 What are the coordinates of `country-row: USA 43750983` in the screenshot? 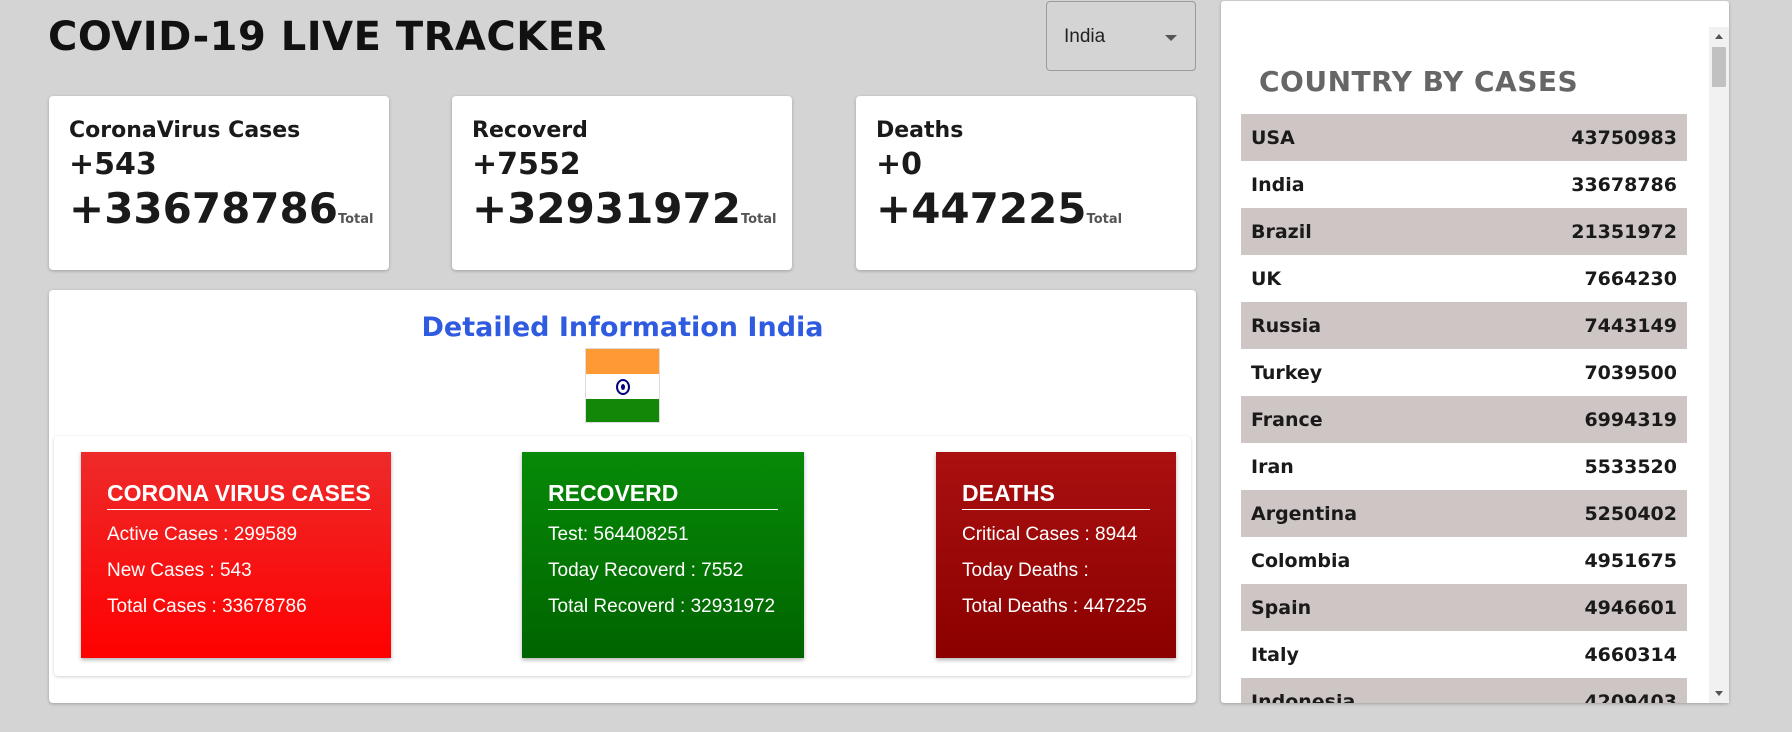 It's located at (1464, 137).